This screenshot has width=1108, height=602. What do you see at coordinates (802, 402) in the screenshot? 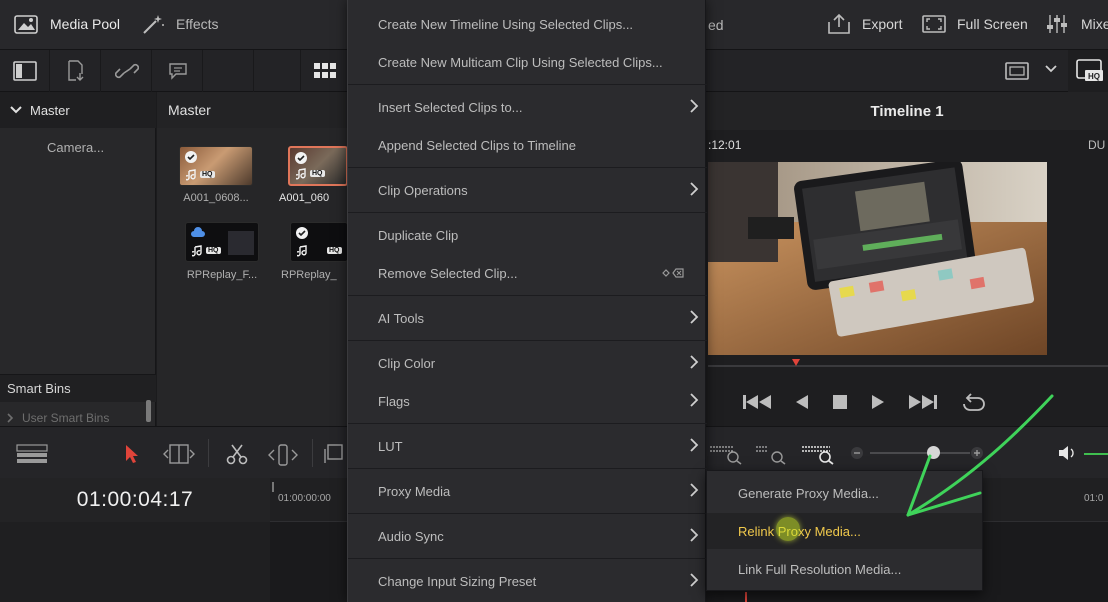
I see `step-back-icon` at bounding box center [802, 402].